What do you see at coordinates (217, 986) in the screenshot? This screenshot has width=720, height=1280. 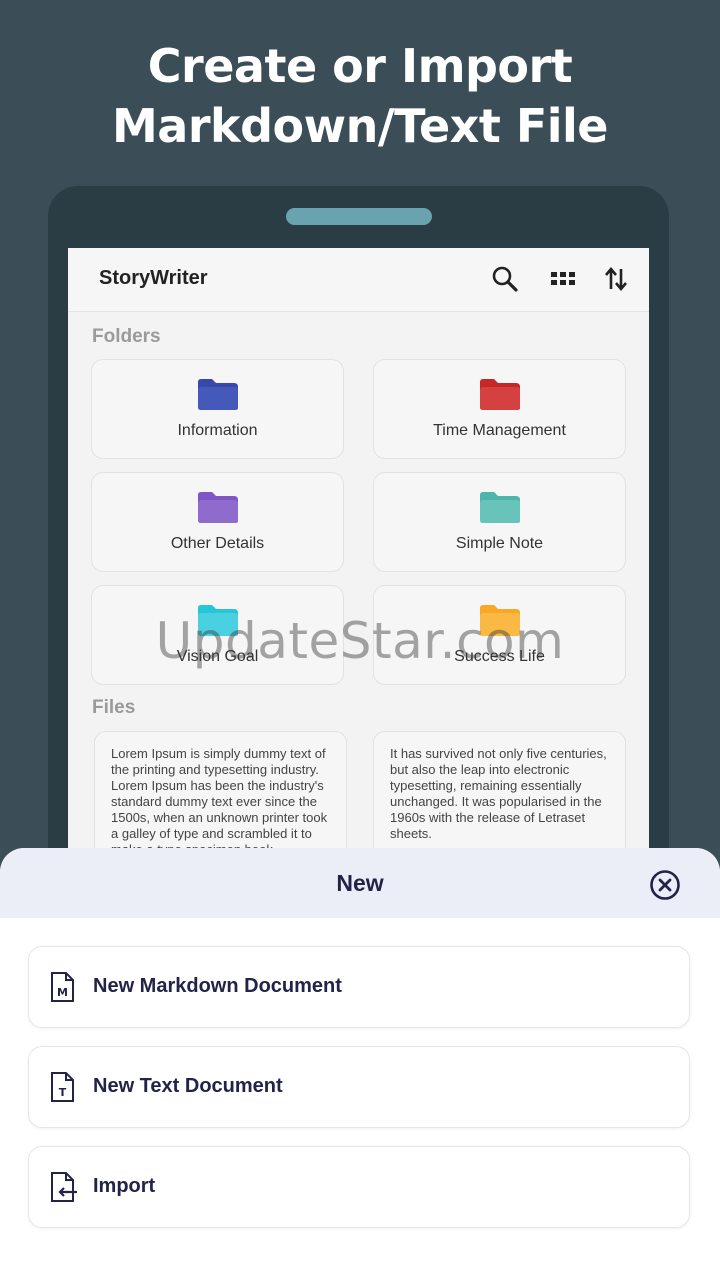 I see `option-label: New Markdown Document` at bounding box center [217, 986].